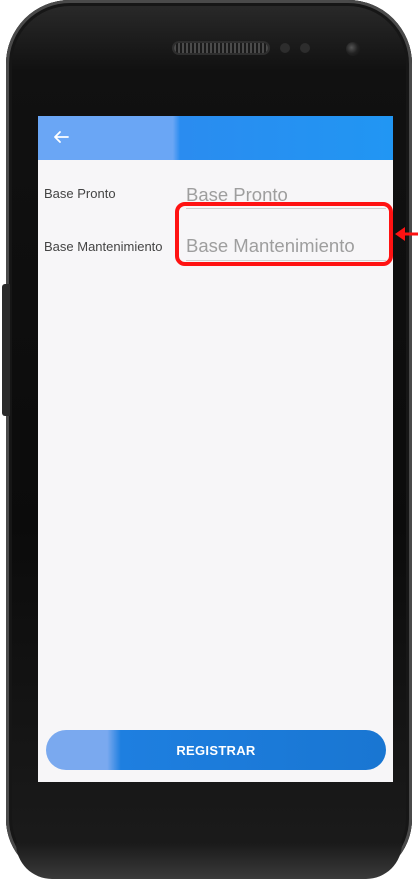  What do you see at coordinates (221, 48) in the screenshot?
I see `speaker-grille` at bounding box center [221, 48].